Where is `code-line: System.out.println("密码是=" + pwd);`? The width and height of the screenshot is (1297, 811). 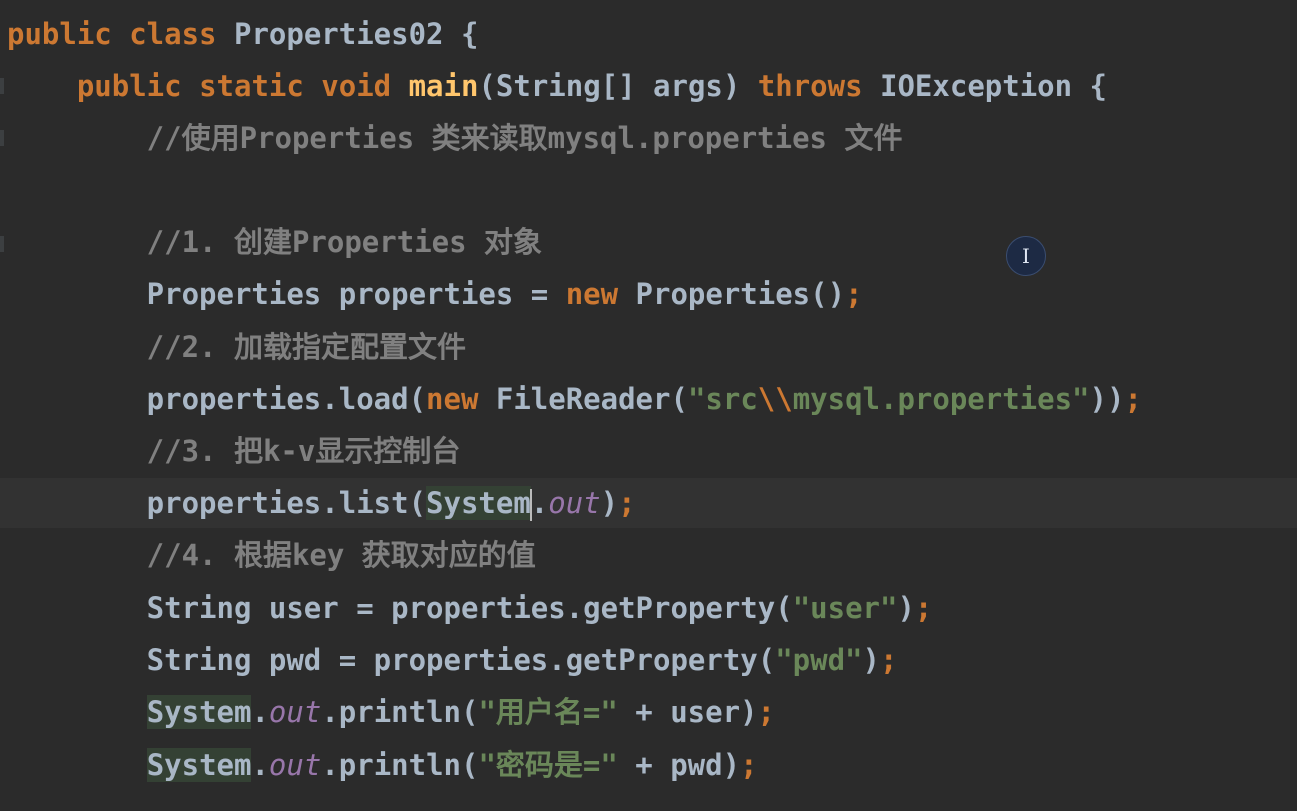 code-line: System.out.println("密码是=" + pwd); is located at coordinates (382, 765).